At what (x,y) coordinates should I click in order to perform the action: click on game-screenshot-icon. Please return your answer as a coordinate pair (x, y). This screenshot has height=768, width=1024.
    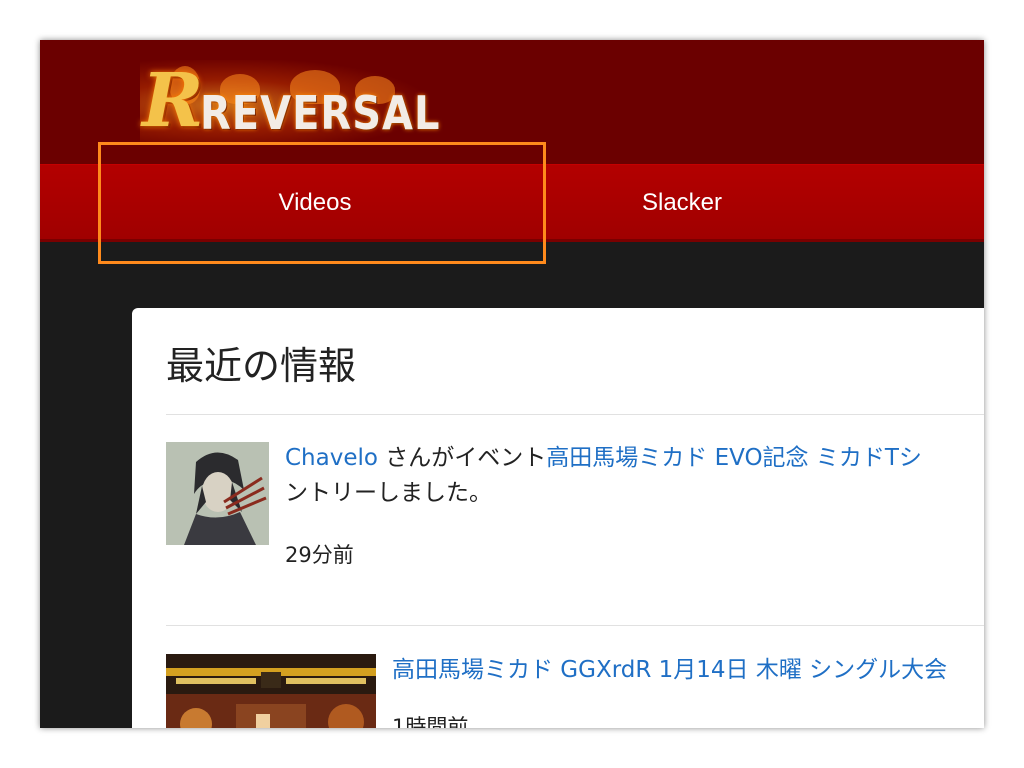
    Looking at the image, I should click on (271, 691).